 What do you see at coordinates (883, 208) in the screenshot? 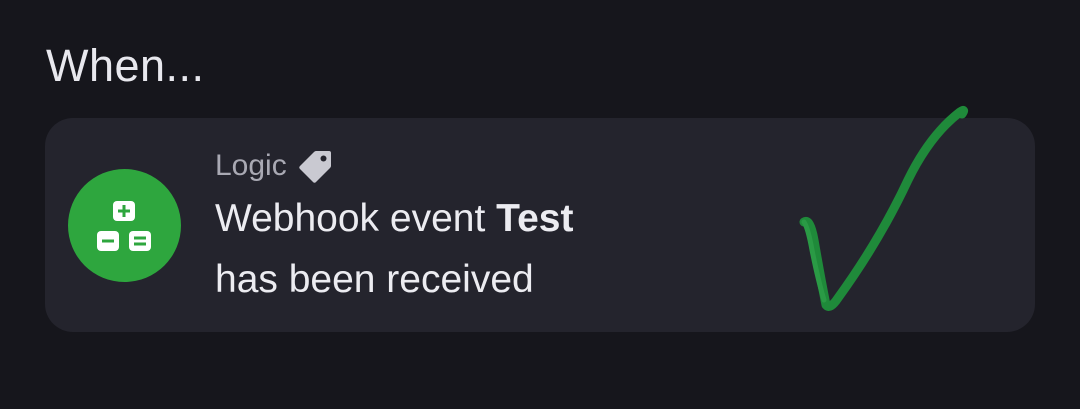
I see `hand-drawn-checkmark-icon` at bounding box center [883, 208].